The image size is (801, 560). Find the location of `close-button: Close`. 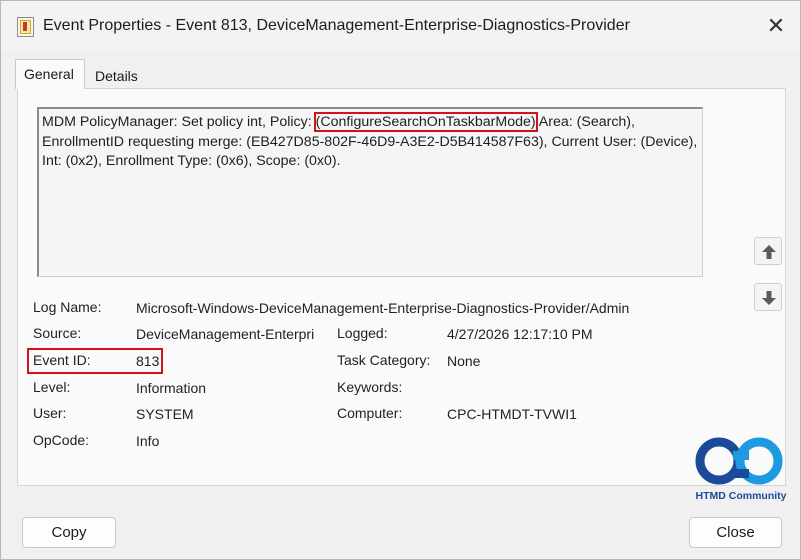

close-button: Close is located at coordinates (735, 532).